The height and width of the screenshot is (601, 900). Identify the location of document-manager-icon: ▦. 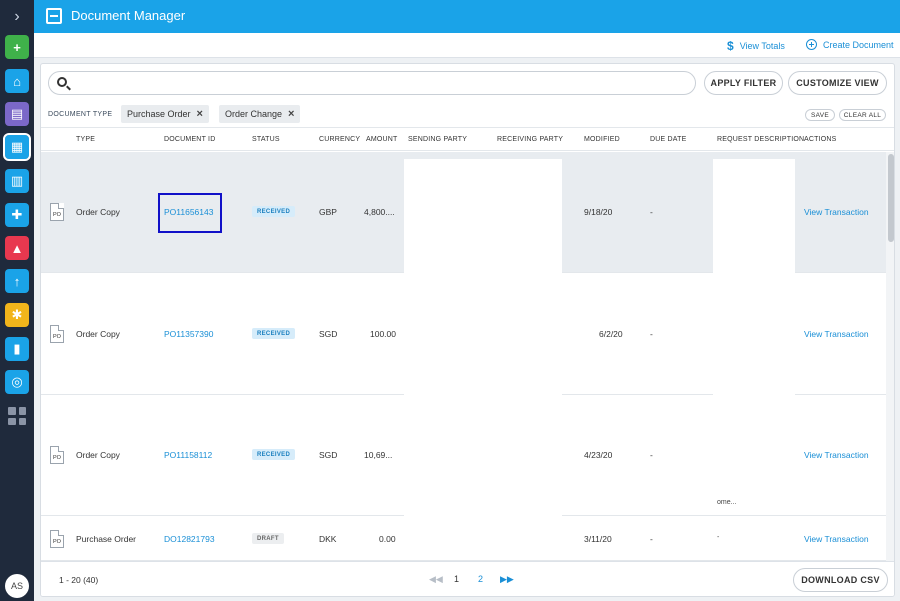
(17, 147).